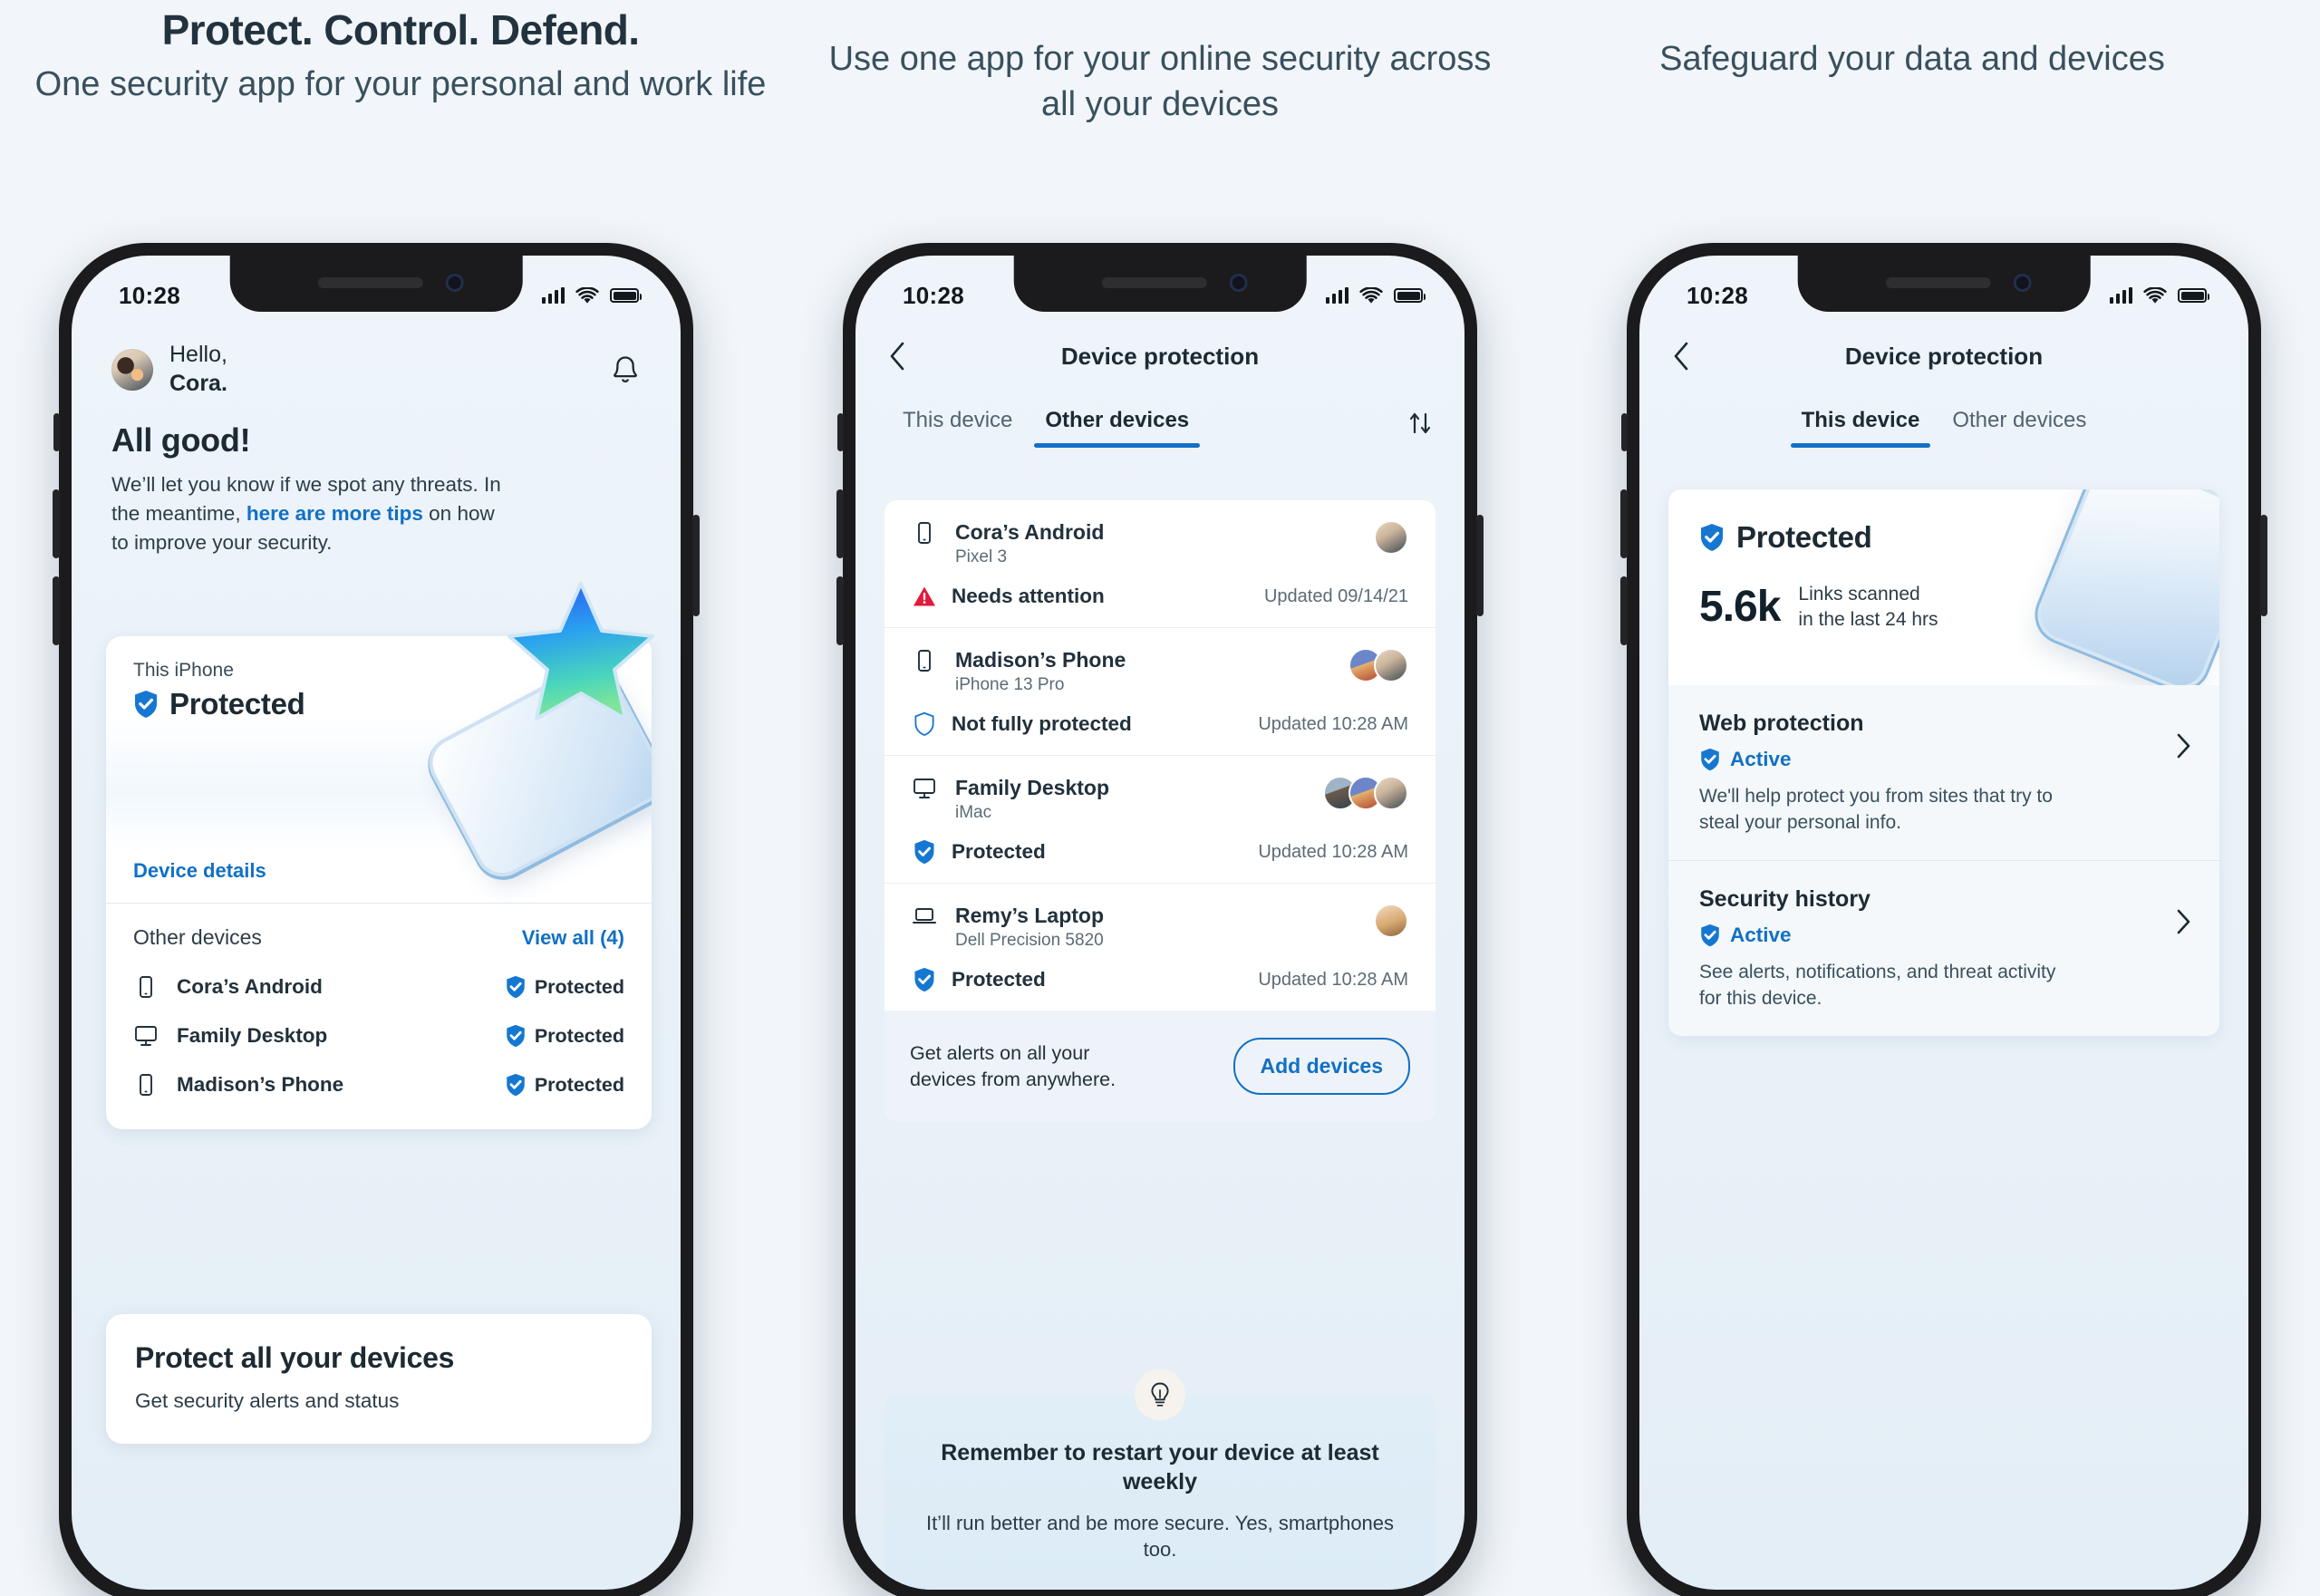 Image resolution: width=2320 pixels, height=1596 pixels. I want to click on star-illustration-icon, so click(581, 651).